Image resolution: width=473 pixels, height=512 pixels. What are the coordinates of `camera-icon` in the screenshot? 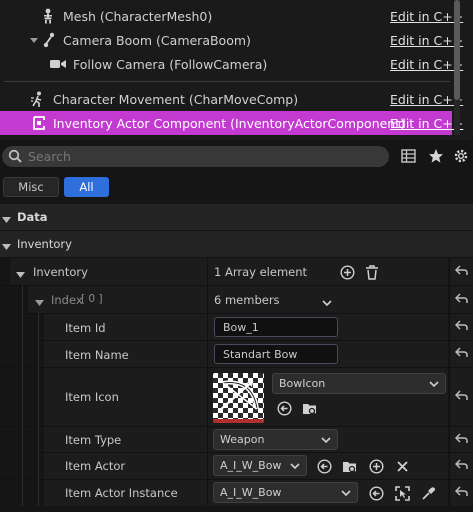 It's located at (58, 64).